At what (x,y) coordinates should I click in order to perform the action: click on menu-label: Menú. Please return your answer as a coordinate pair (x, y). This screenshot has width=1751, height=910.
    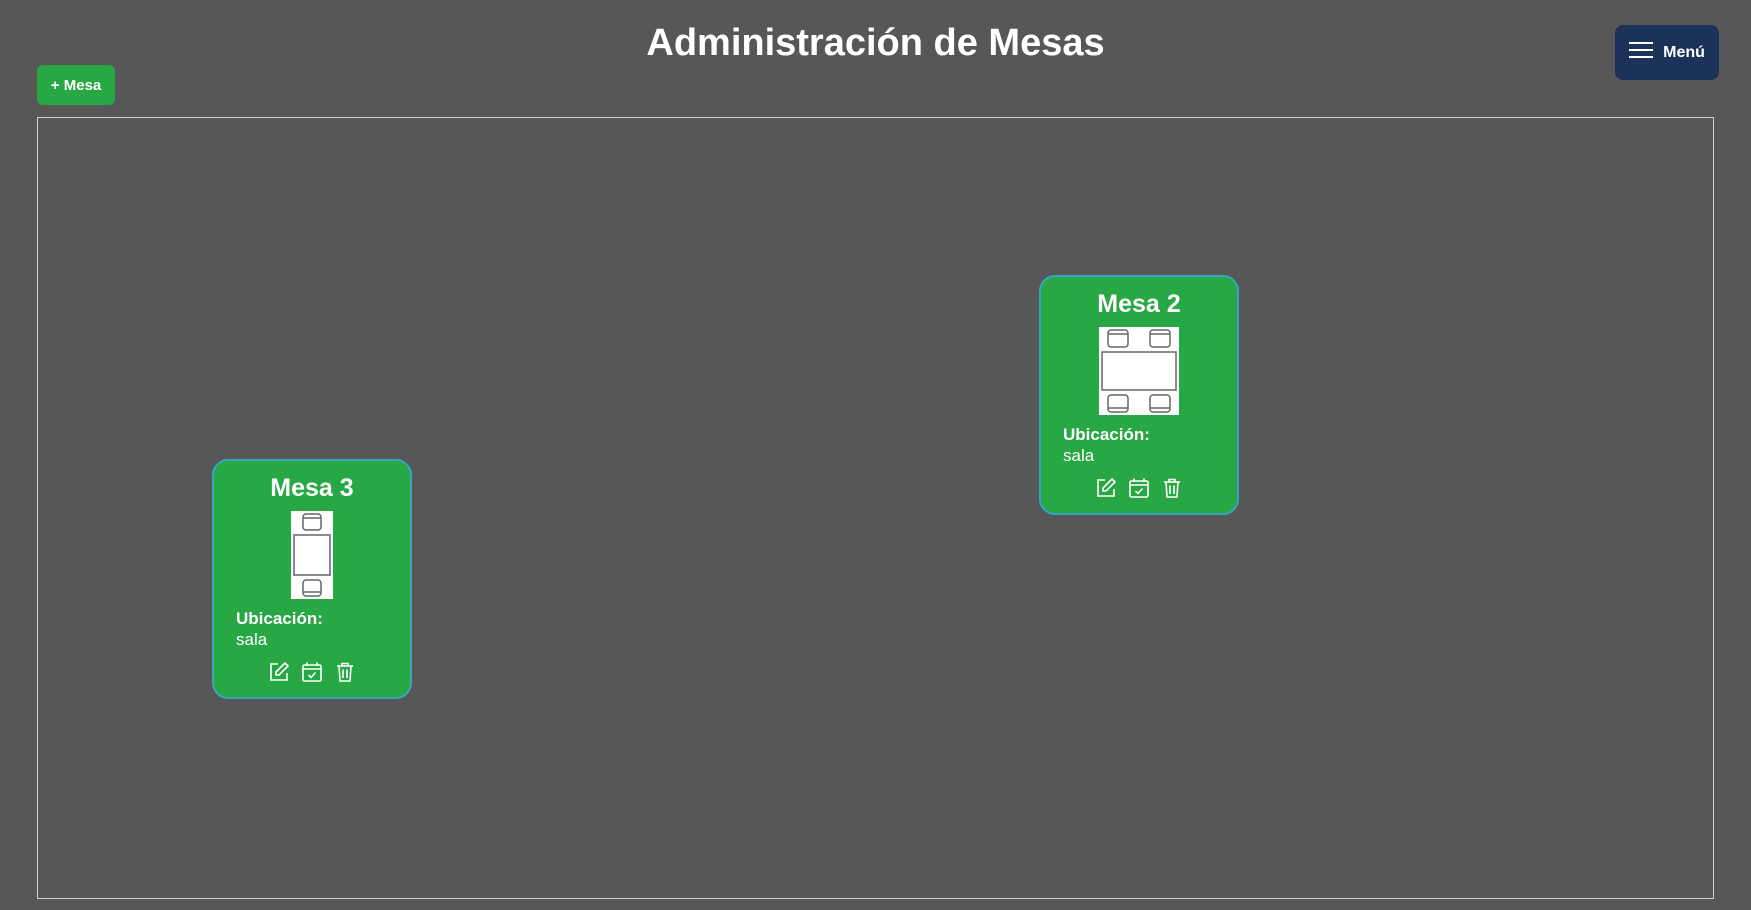
    Looking at the image, I should click on (1684, 52).